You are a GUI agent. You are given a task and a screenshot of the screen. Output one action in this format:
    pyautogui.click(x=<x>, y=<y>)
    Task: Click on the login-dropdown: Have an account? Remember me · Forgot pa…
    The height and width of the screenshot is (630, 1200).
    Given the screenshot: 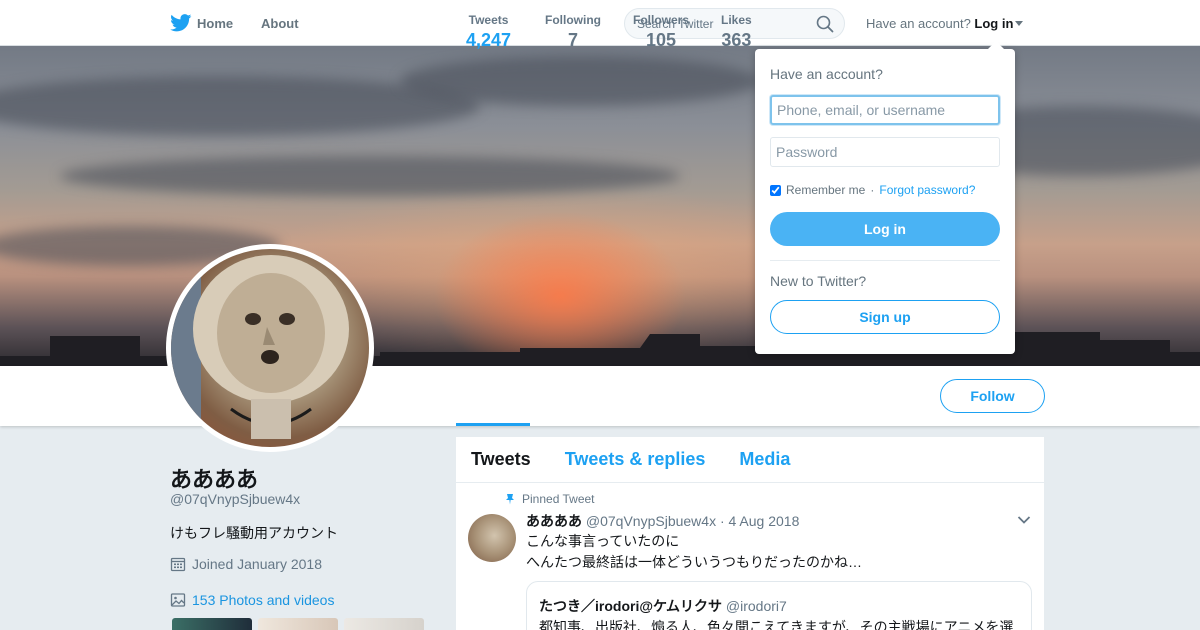 What is the action you would take?
    pyautogui.click(x=885, y=197)
    